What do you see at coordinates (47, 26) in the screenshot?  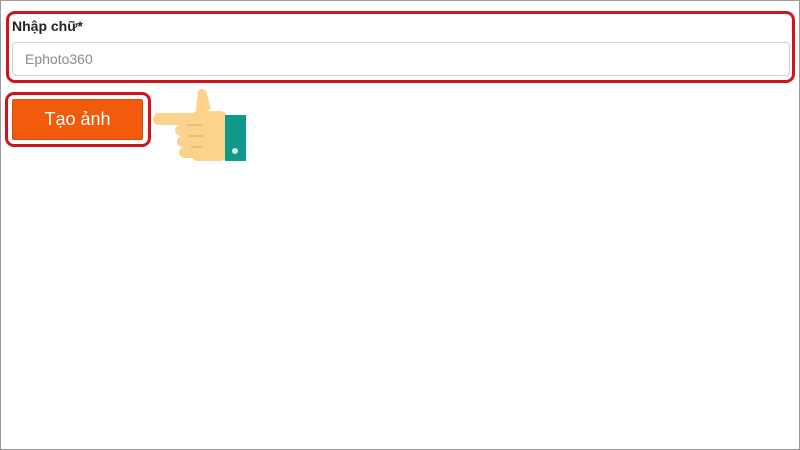 I see `text-field-label: Nhập chữ*` at bounding box center [47, 26].